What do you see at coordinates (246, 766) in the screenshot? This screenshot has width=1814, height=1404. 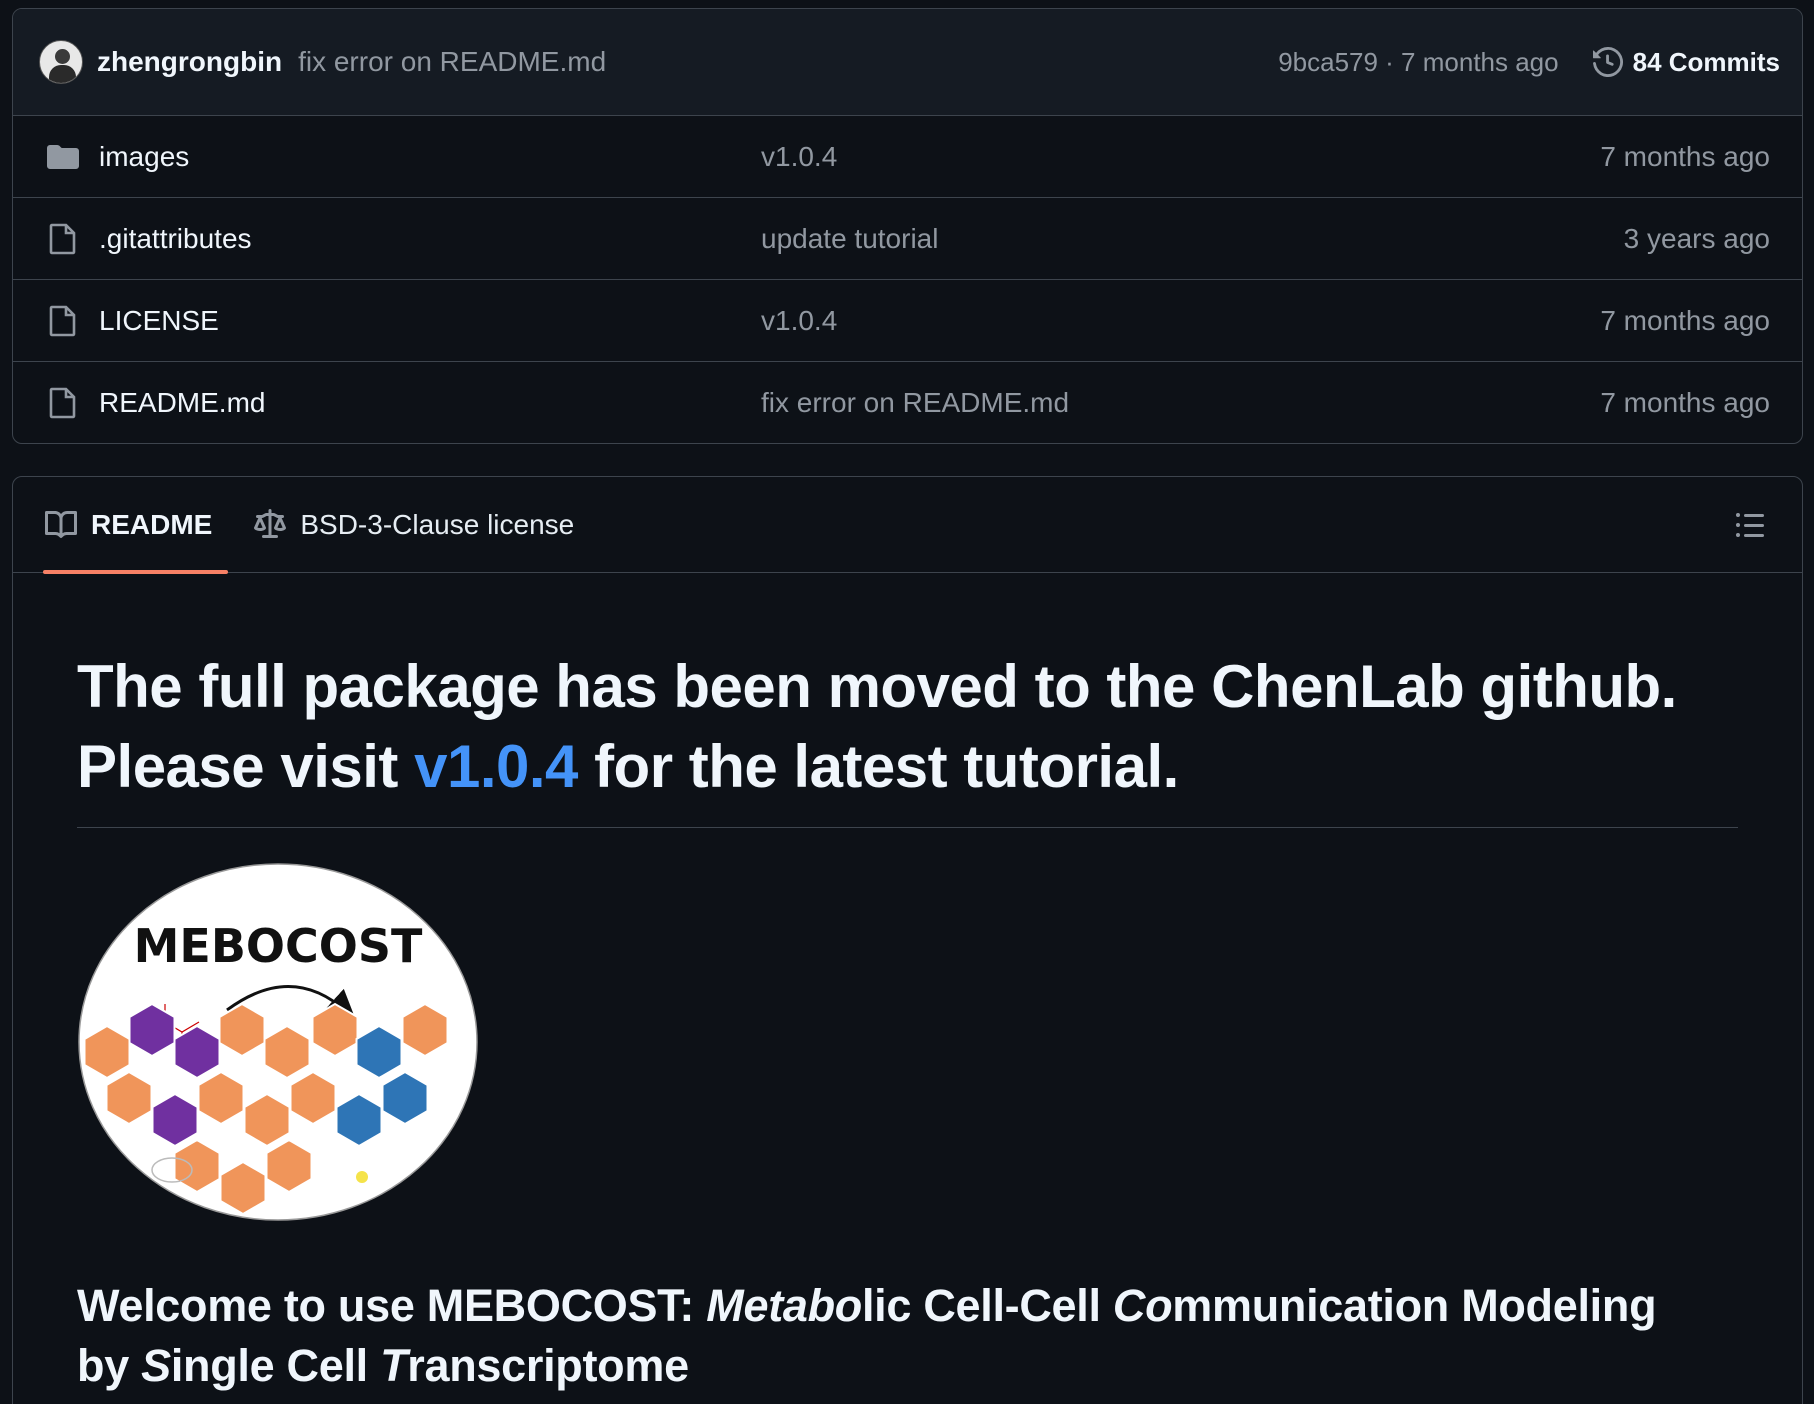 I see `headline-line2-pre: Please visit` at bounding box center [246, 766].